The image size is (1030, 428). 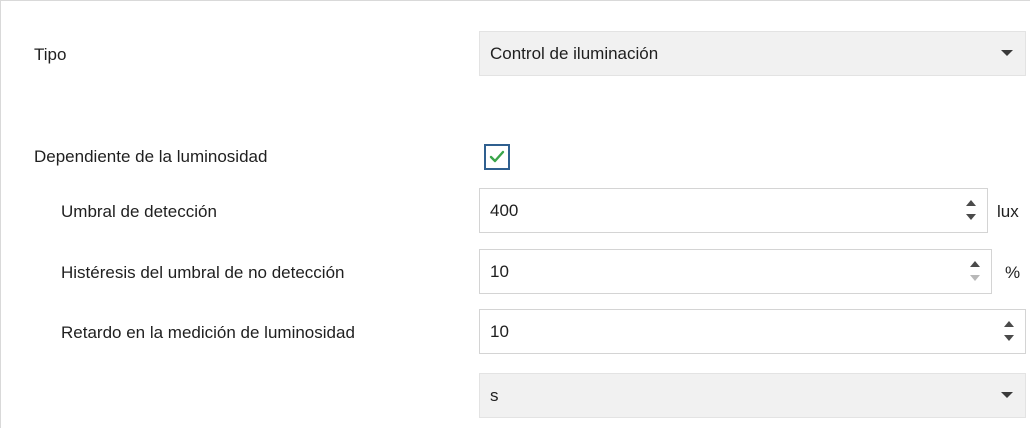 What do you see at coordinates (574, 53) in the screenshot?
I see `tipo-select-value: Control de iluminación` at bounding box center [574, 53].